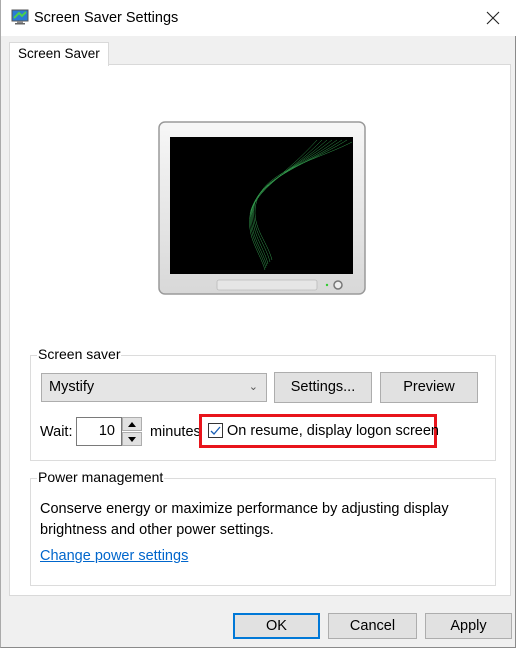  What do you see at coordinates (20, 17) in the screenshot?
I see `screen-saver-app-icon` at bounding box center [20, 17].